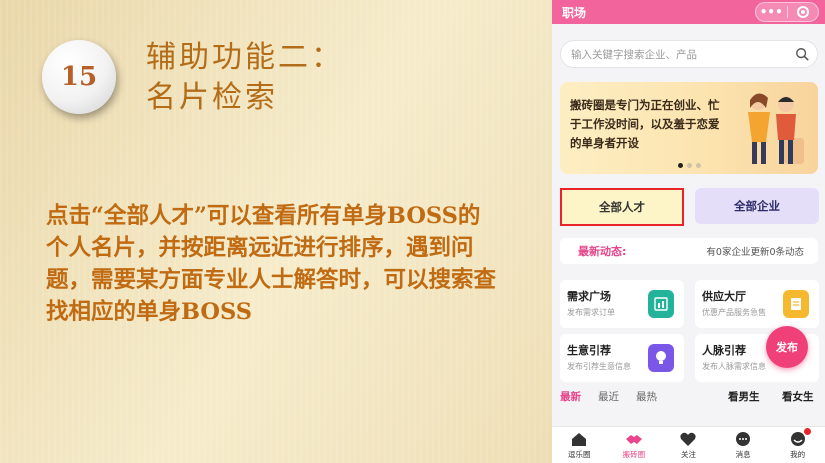  I want to click on slide-title-line1: 辅助功能二：, so click(245, 57).